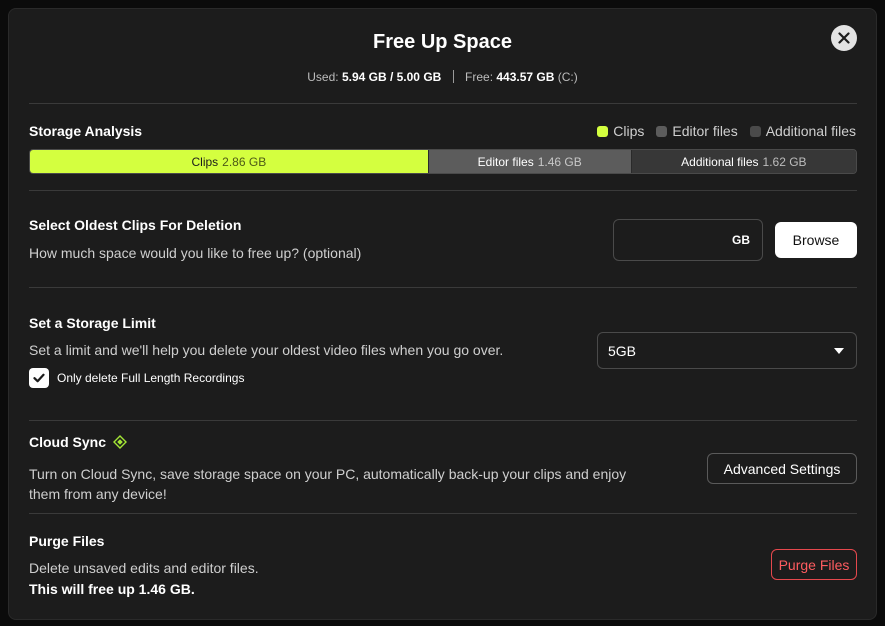 The height and width of the screenshot is (626, 885). I want to click on storage-analysis-title: Storage Analysis, so click(86, 131).